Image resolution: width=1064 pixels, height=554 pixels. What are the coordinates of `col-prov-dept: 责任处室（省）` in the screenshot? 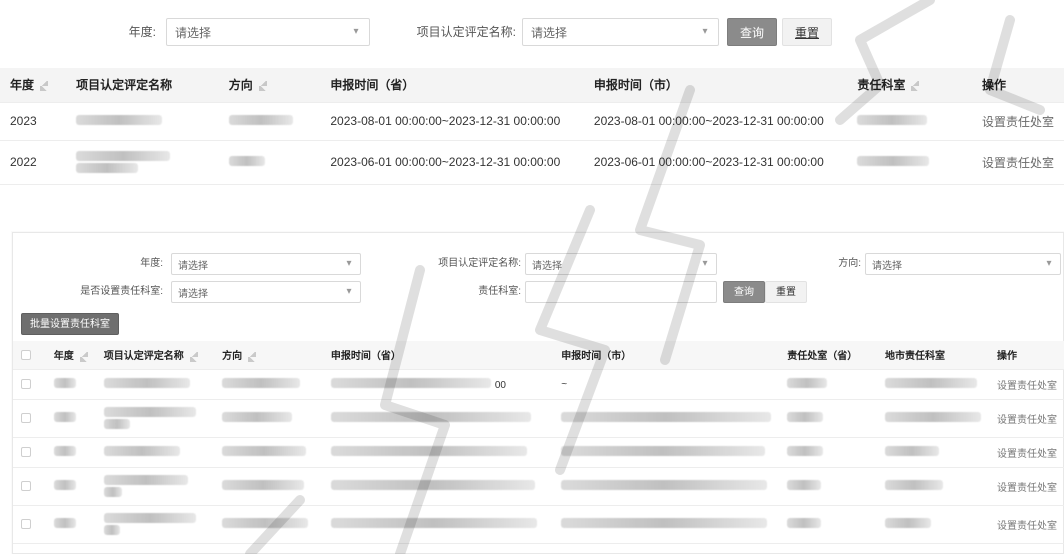 It's located at (828, 355).